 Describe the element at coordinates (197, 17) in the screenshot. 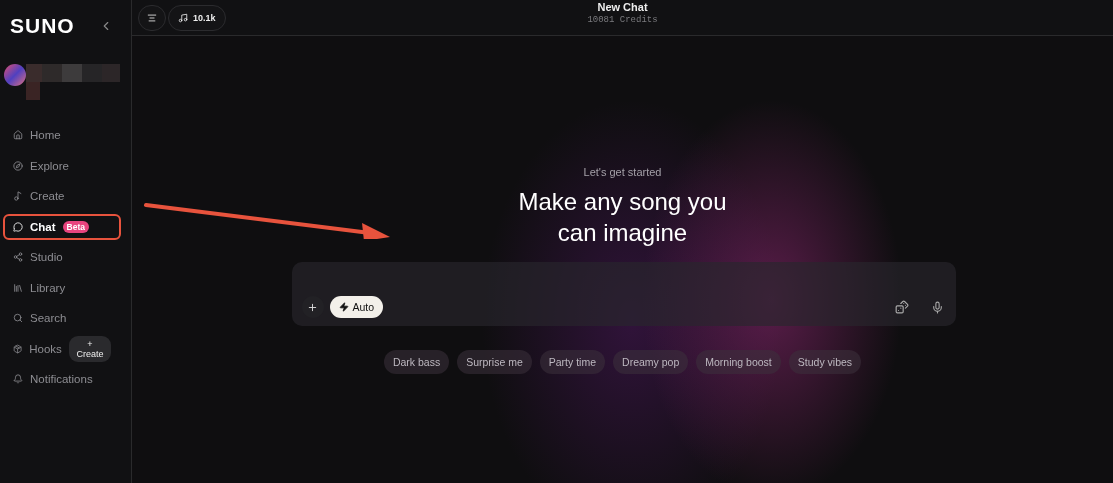

I see `credits-chip: 10.1k` at that location.